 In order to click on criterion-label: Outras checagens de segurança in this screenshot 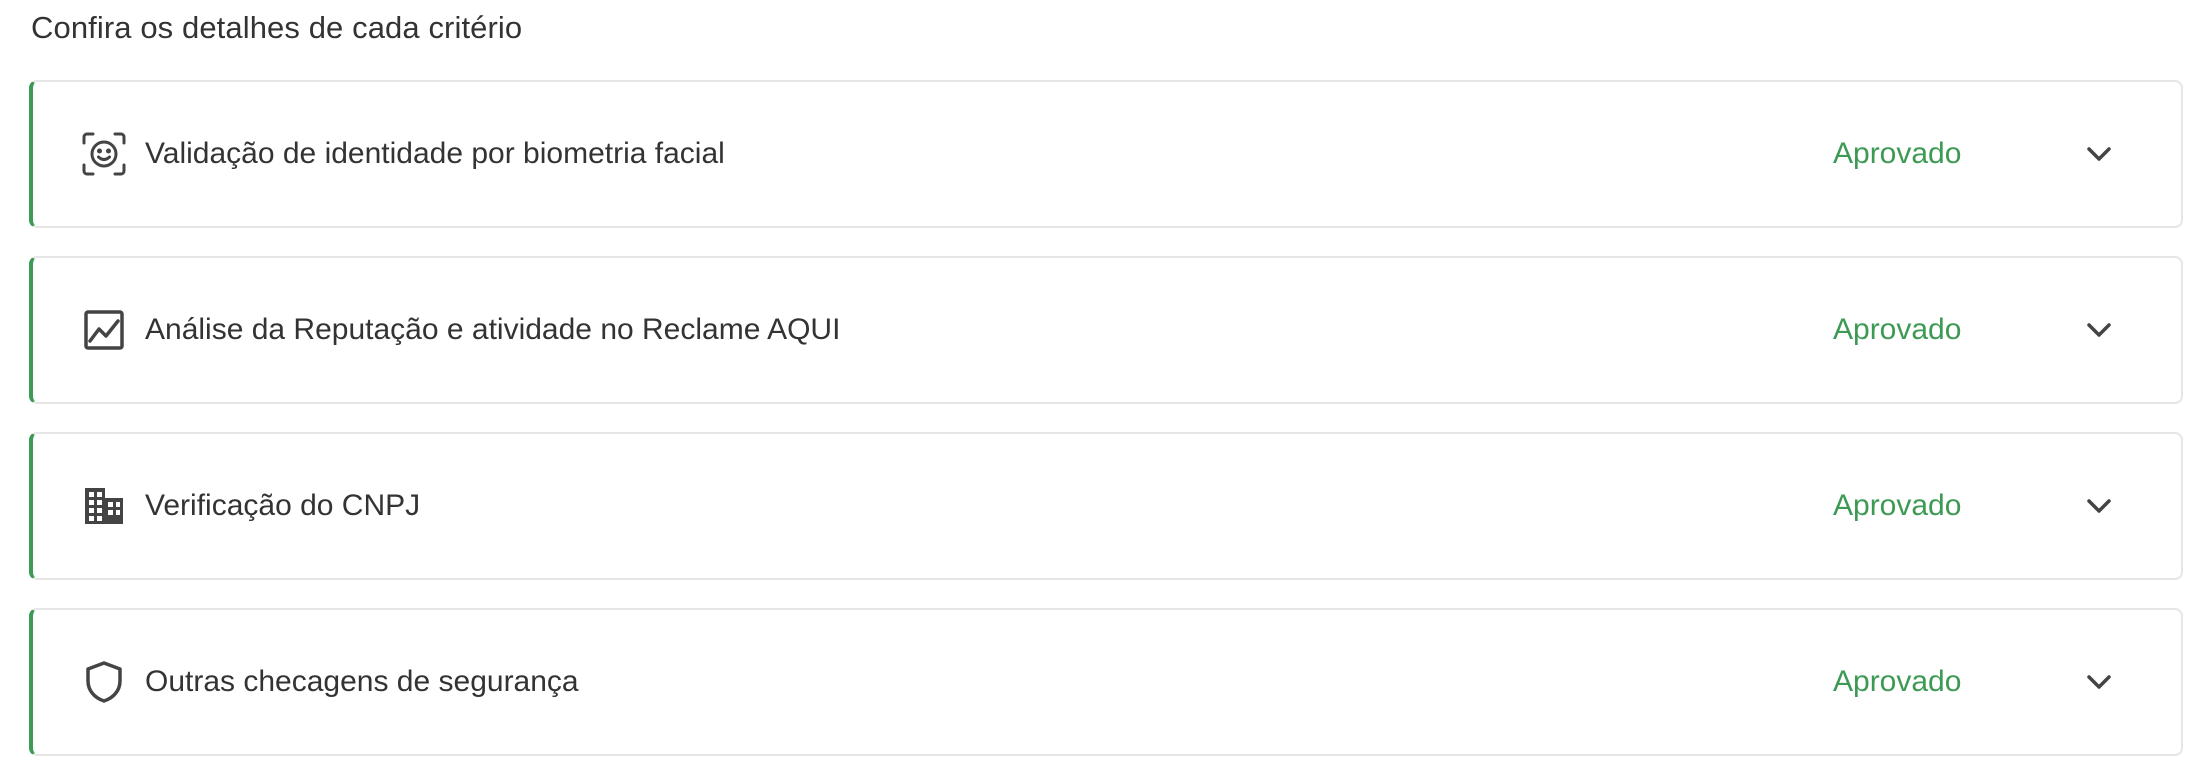, I will do `click(362, 681)`.